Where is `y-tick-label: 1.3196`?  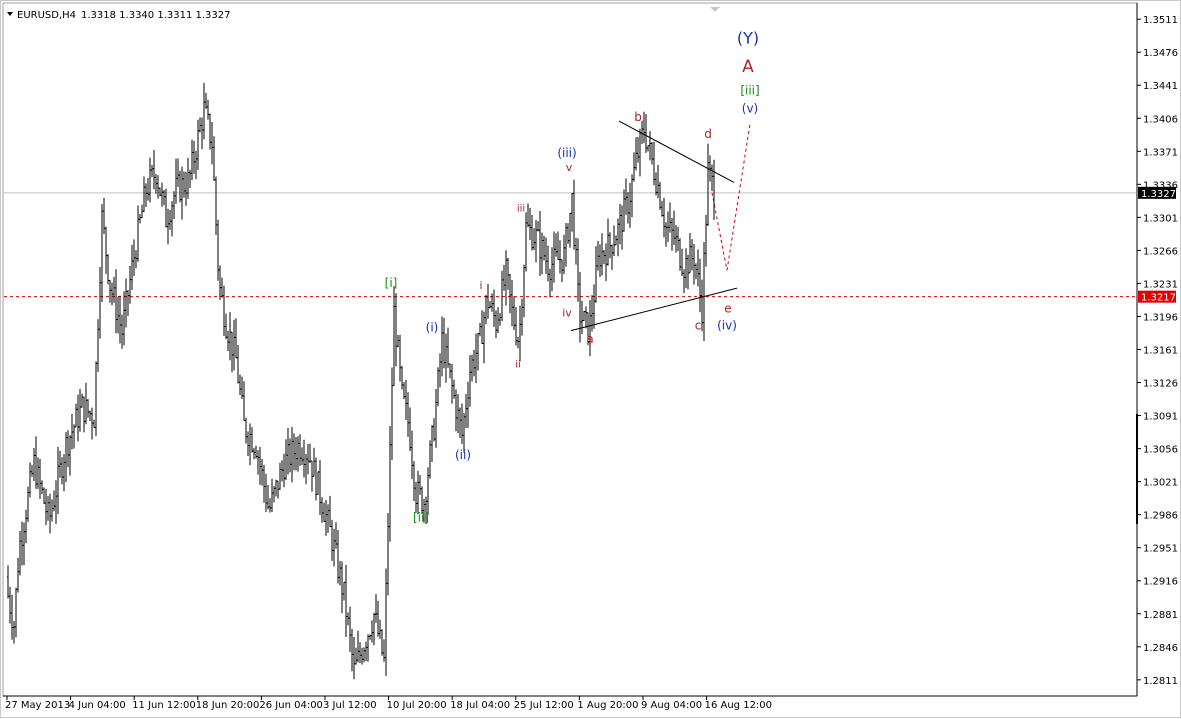 y-tick-label: 1.3196 is located at coordinates (1160, 317).